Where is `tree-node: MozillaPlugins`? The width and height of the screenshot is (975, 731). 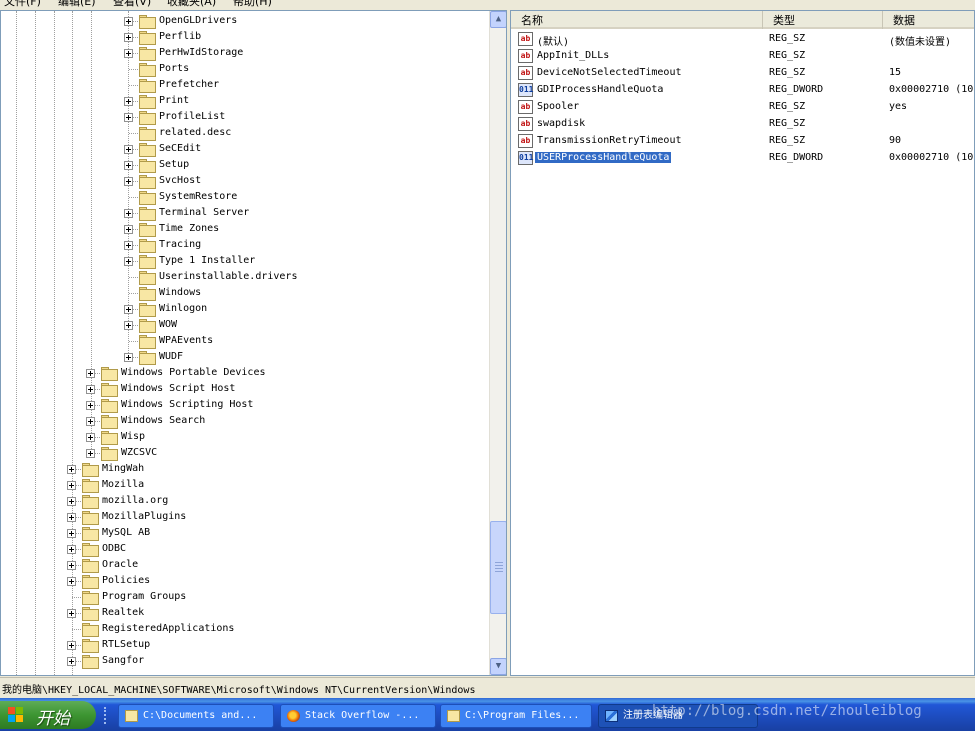
tree-node: MozillaPlugins is located at coordinates (245, 517).